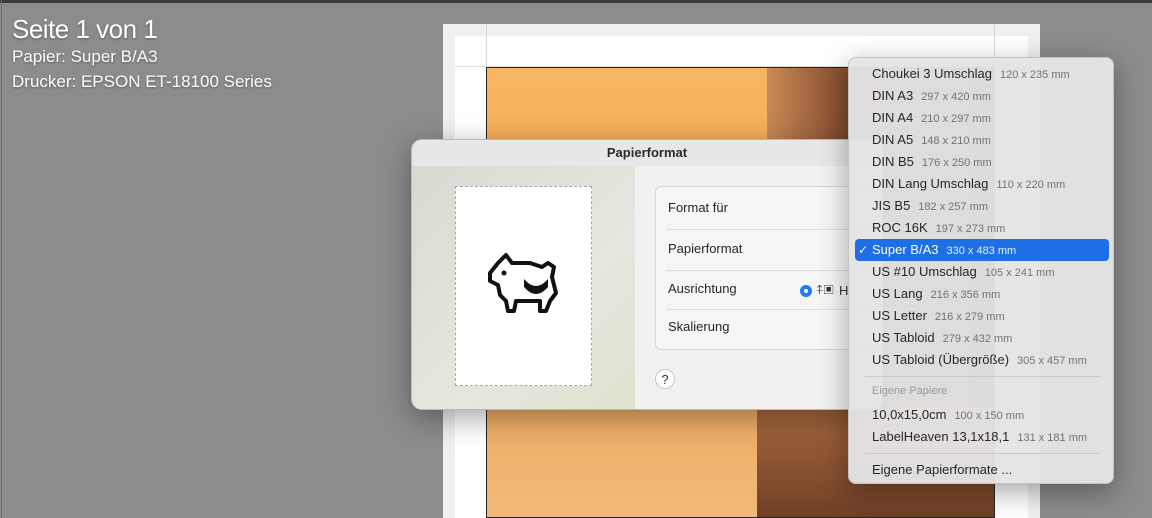 The width and height of the screenshot is (1152, 518). Describe the element at coordinates (647, 153) in the screenshot. I see `dialog-title: Papierformat` at that location.